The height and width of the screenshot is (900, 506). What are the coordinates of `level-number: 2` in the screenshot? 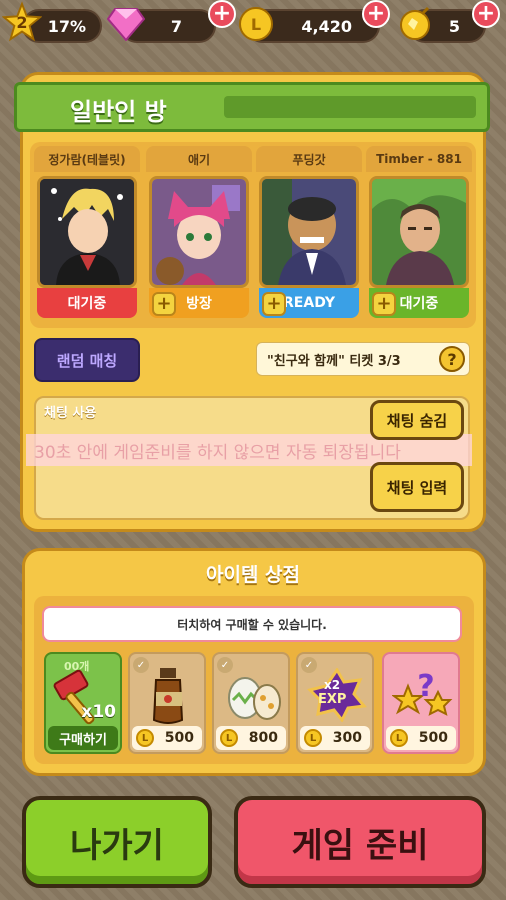 It's located at (22, 22).